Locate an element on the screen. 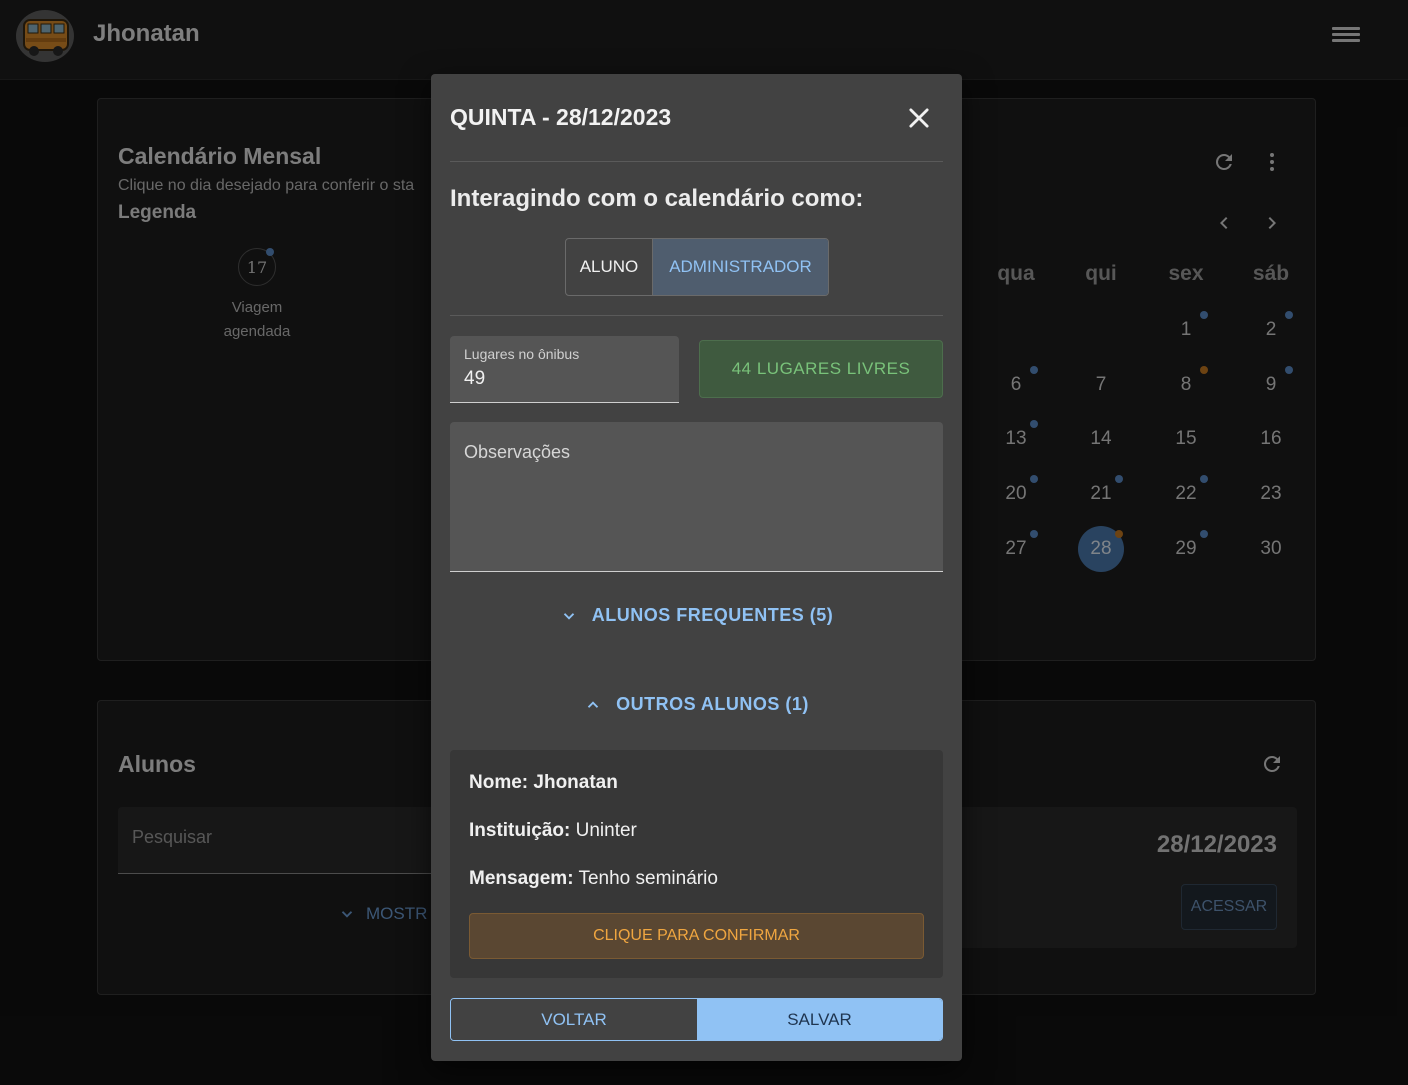 The width and height of the screenshot is (1408, 1085). observations-textarea is located at coordinates (696, 499).